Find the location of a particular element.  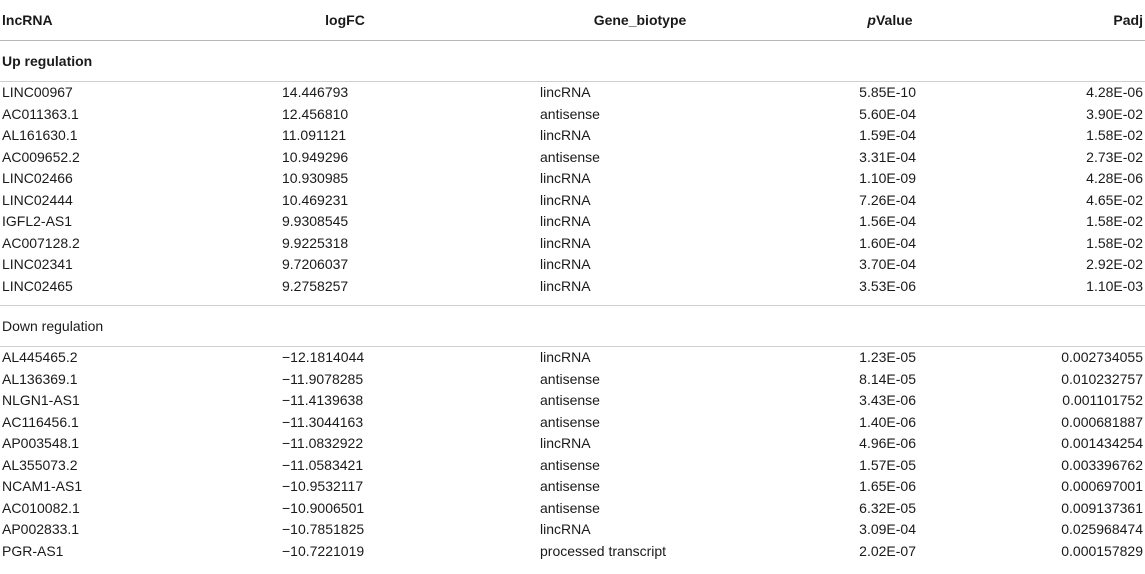

cell-padj: 0.003396762 is located at coordinates (1102, 464).